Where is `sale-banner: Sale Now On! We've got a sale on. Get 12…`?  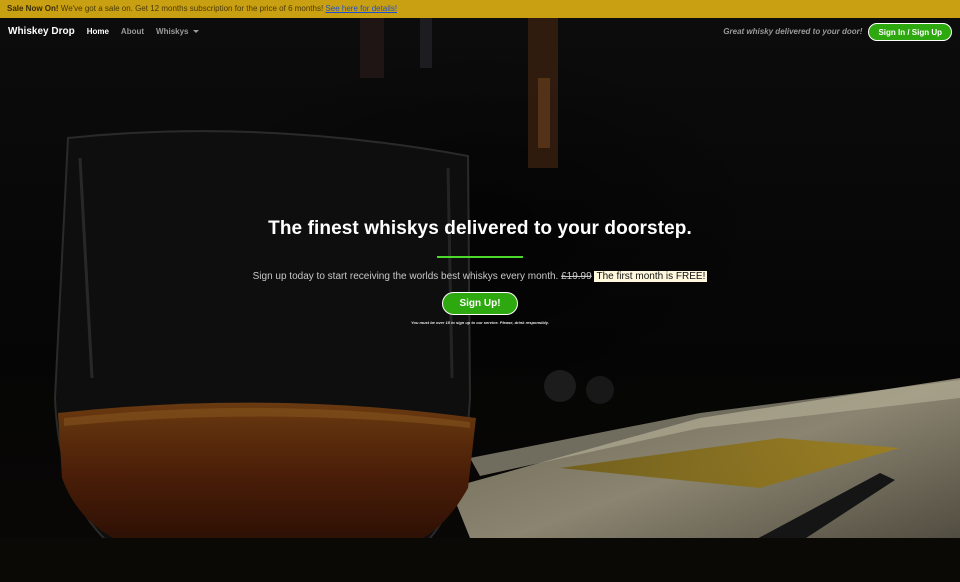
sale-banner: Sale Now On! We've got a sale on. Get 12… is located at coordinates (480, 9).